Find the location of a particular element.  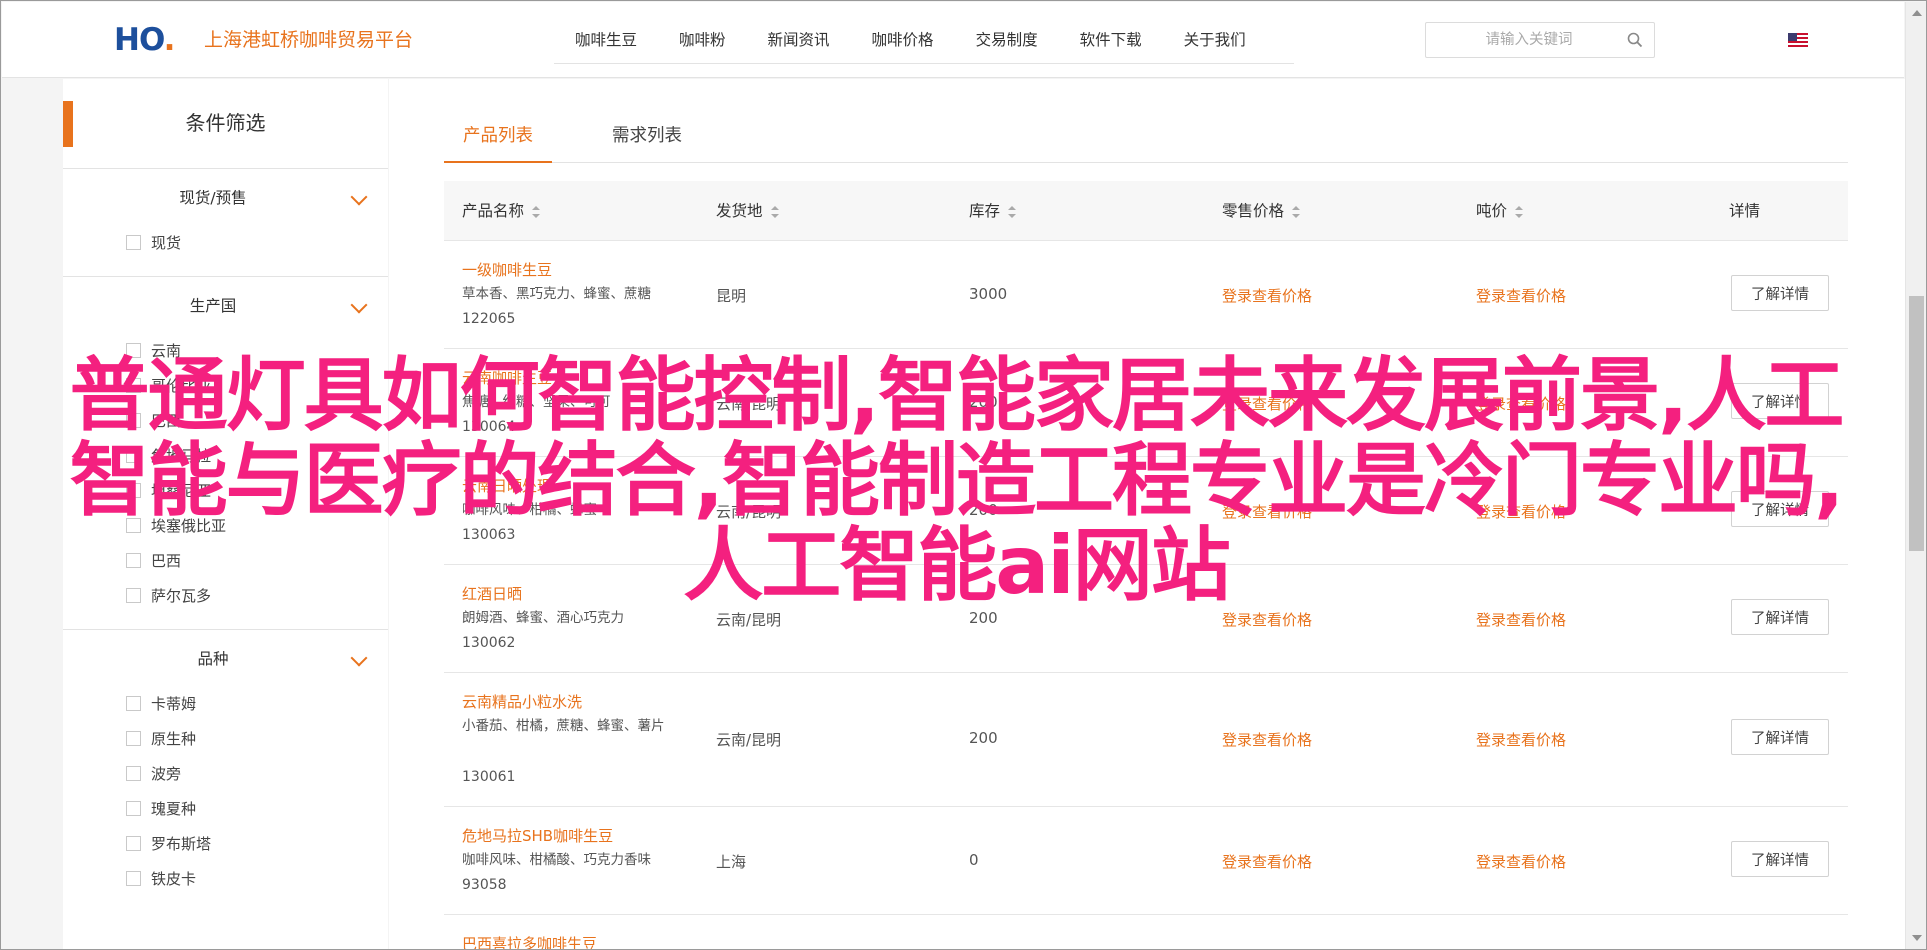

filter-option: 危地马拉 is located at coordinates (225, 455).